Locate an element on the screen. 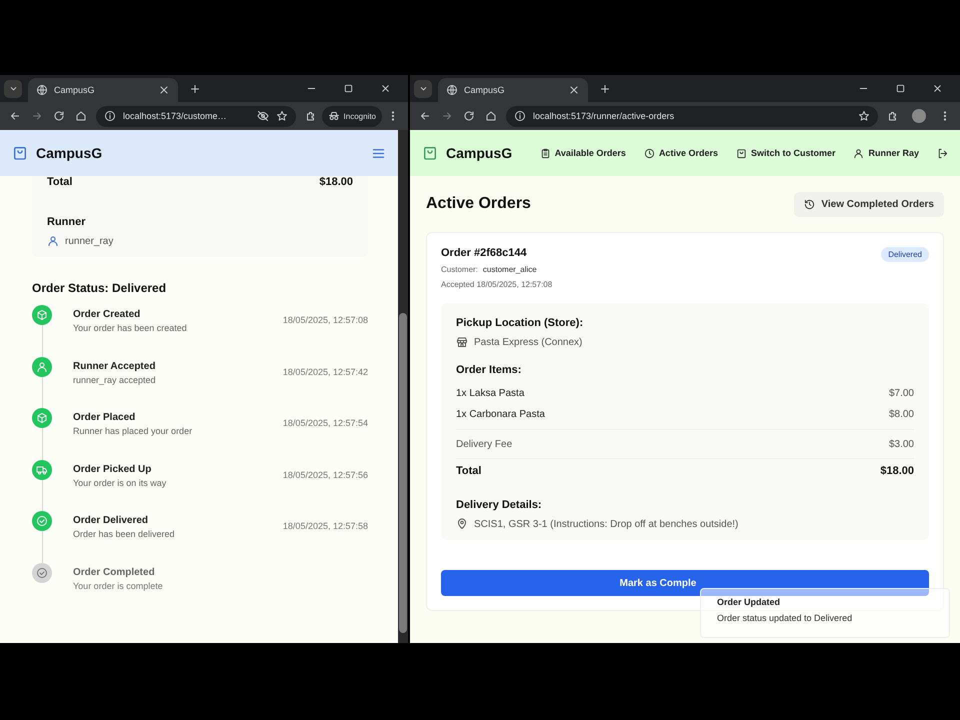 The width and height of the screenshot is (960, 720). store-icon is located at coordinates (462, 342).